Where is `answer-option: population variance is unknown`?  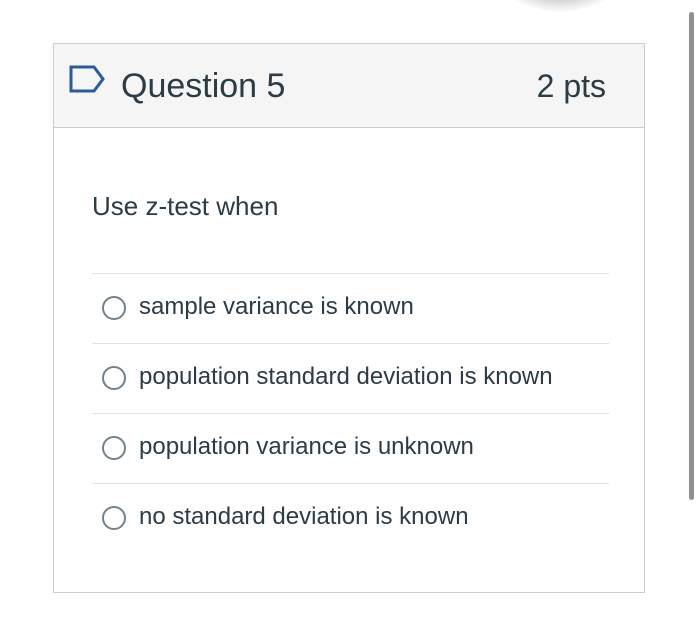 answer-option: population variance is unknown is located at coordinates (350, 448).